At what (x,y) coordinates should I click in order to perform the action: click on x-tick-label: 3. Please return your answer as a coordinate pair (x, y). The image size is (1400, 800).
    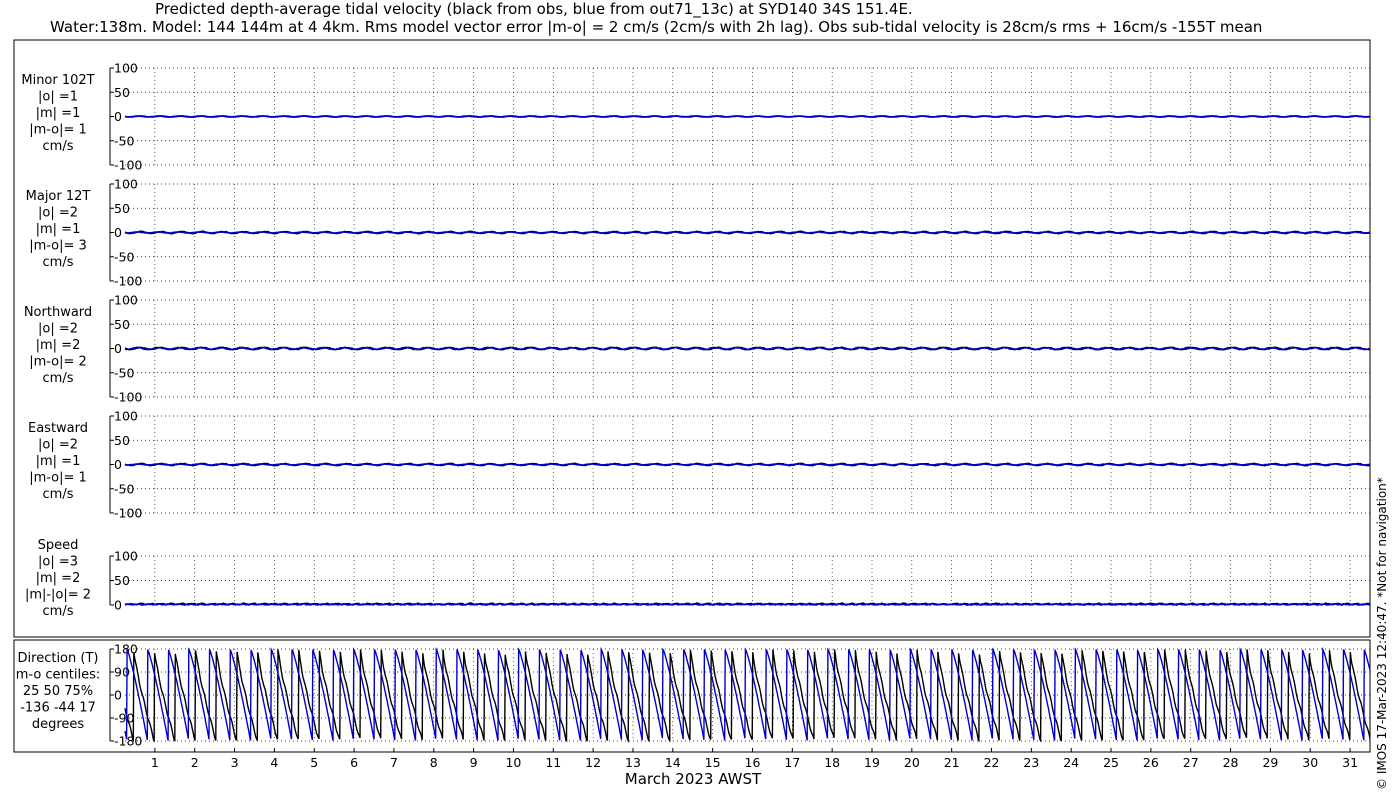
    Looking at the image, I should click on (235, 762).